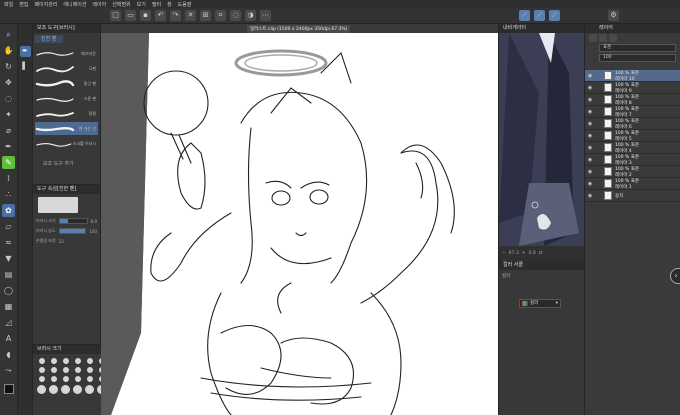 The image size is (680, 415). What do you see at coordinates (532, 253) in the screenshot?
I see `navigator-angle: 0.0` at bounding box center [532, 253].